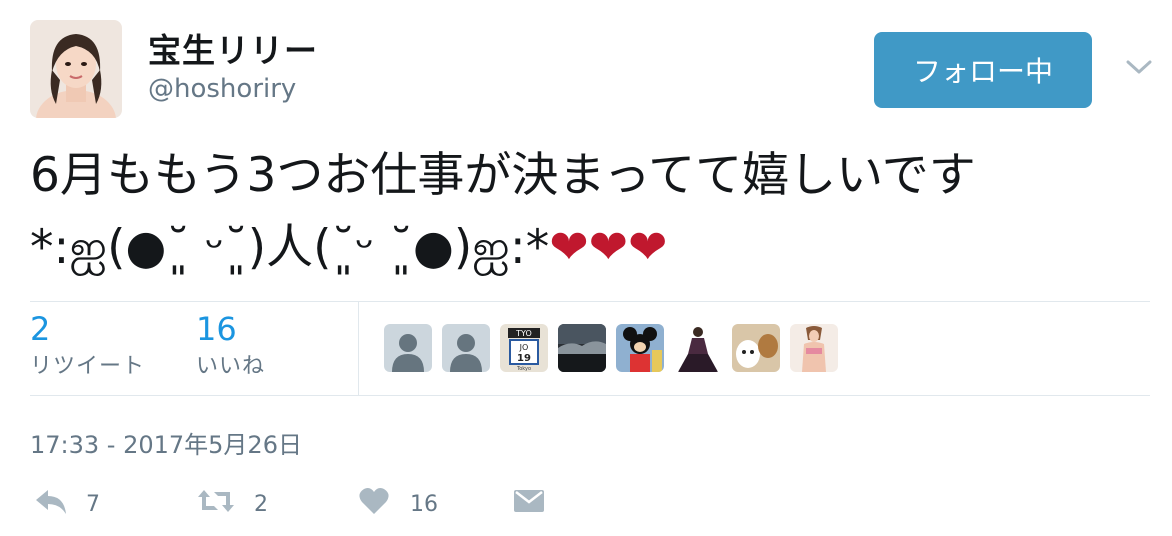 This screenshot has width=1172, height=536. Describe the element at coordinates (608, 247) in the screenshot. I see `heart-emoji: ❤❤❤` at that location.